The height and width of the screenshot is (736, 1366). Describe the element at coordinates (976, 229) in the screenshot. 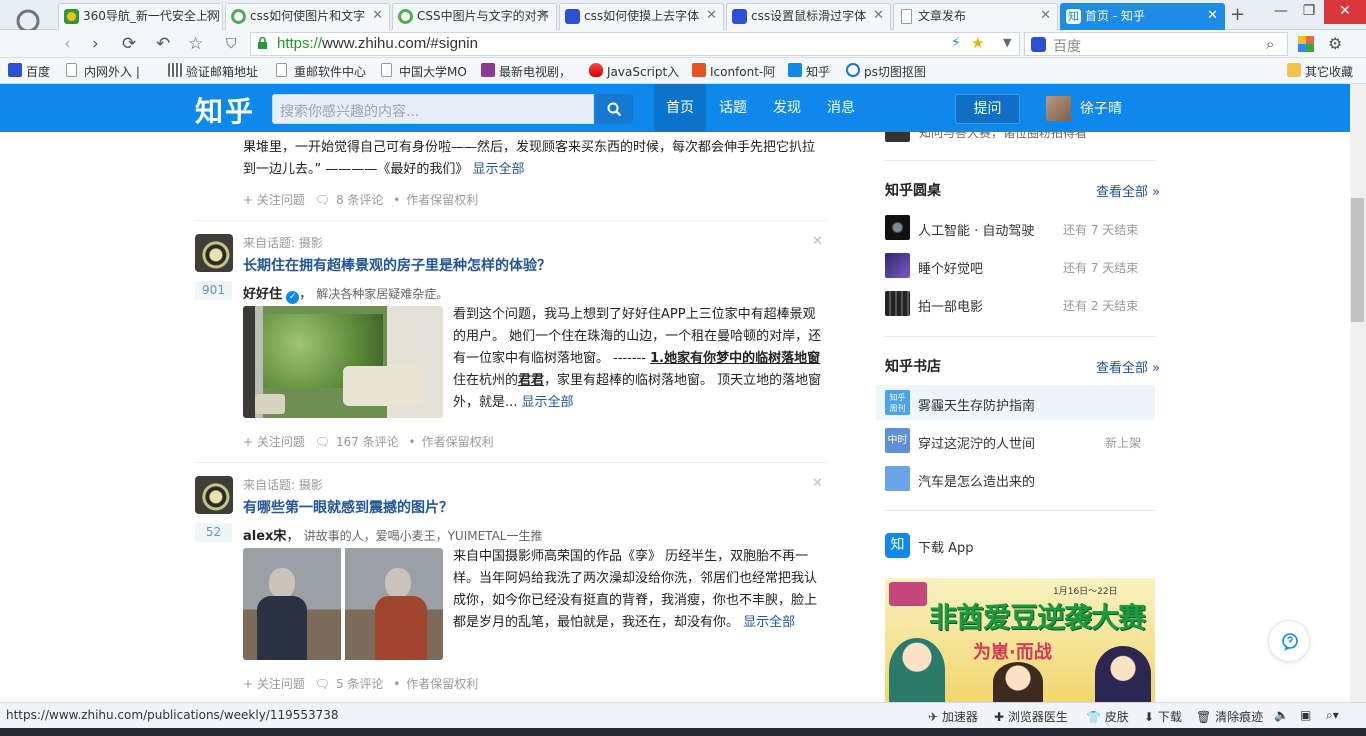

I see `roundtable-item: 人工智能 · 自动驾驶` at that location.